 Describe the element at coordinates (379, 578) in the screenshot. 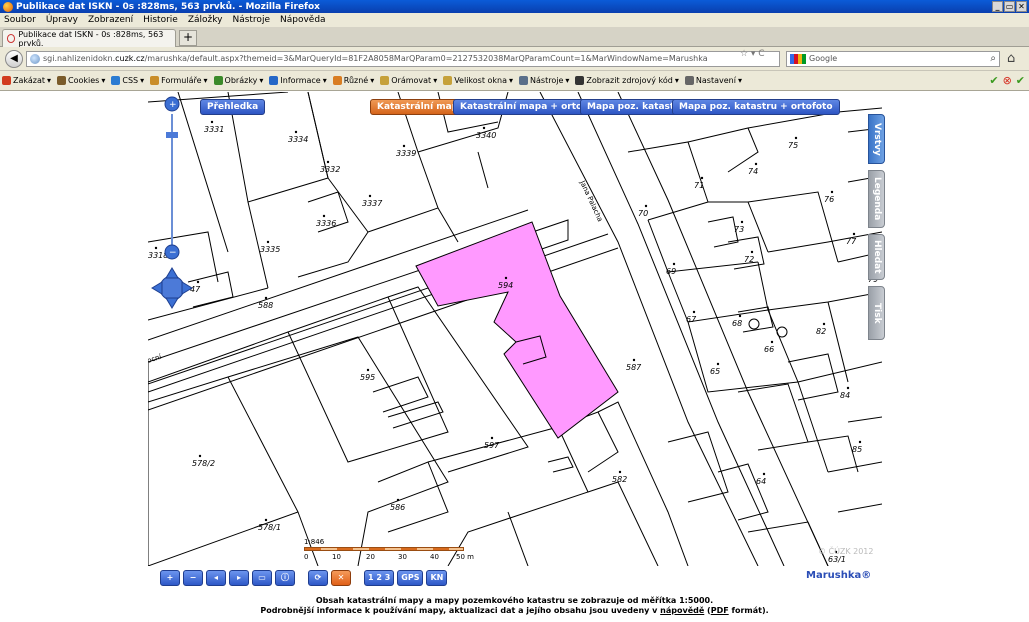

I see `measure-button: 1 2 3` at that location.